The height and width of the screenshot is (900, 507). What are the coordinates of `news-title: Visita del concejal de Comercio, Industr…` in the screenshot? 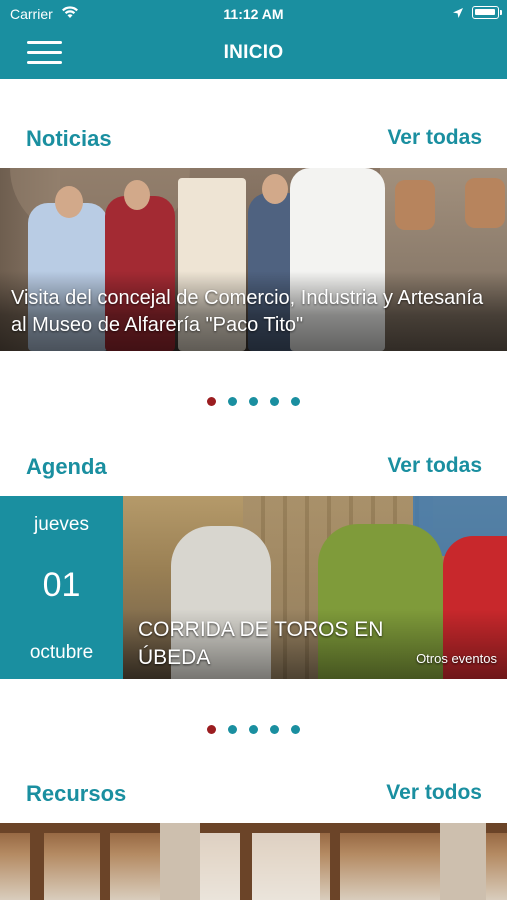 It's located at (247, 311).